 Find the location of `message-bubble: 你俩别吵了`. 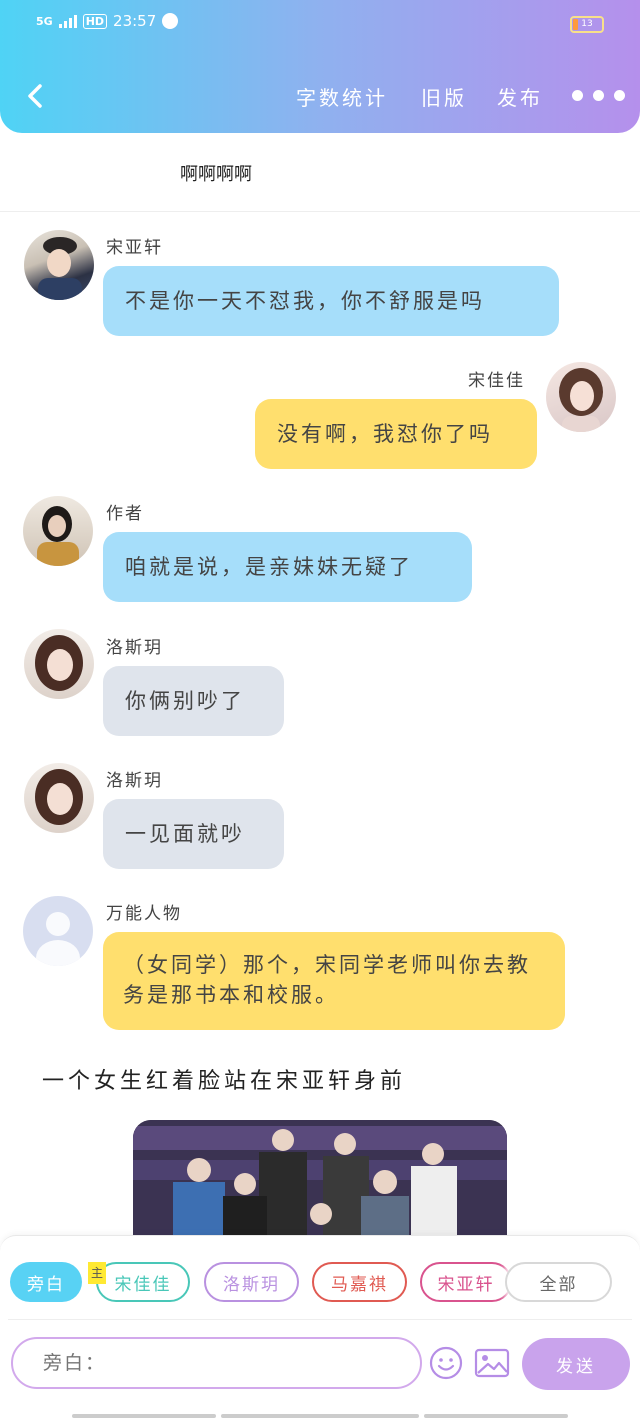

message-bubble: 你俩别吵了 is located at coordinates (193, 701).